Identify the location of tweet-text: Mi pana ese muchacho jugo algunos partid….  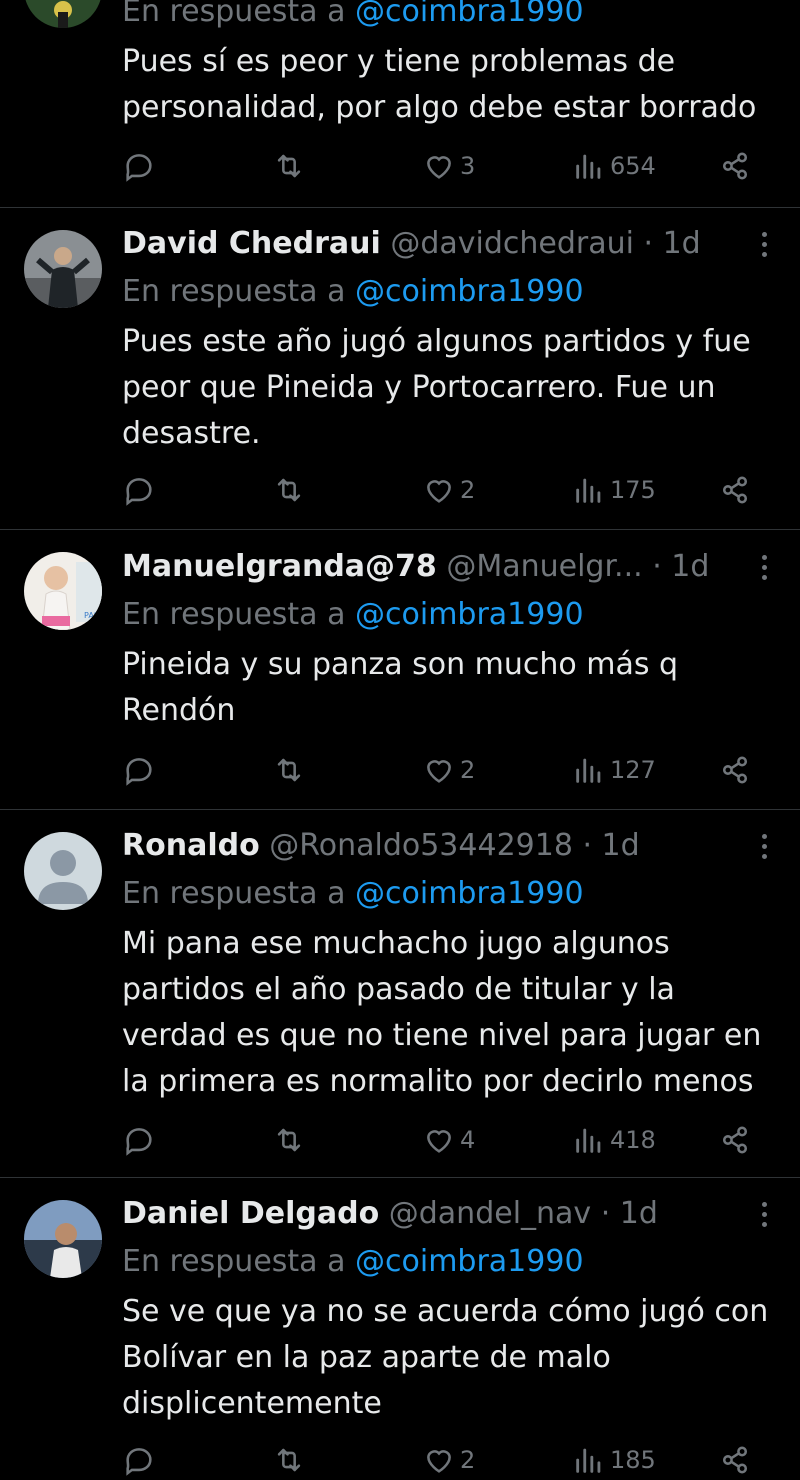
(442, 1012).